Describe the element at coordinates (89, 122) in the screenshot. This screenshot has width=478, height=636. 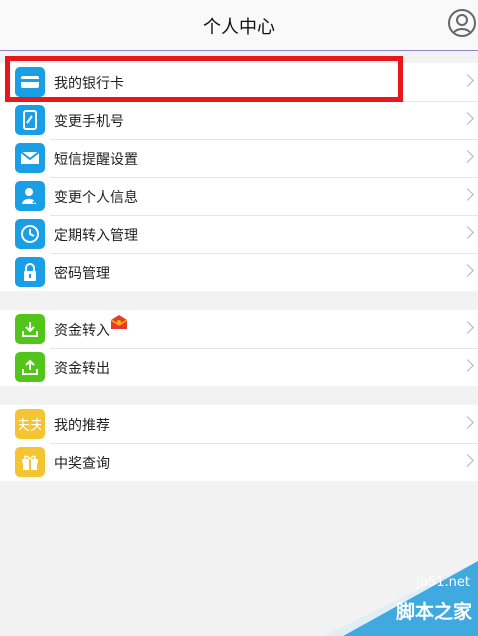
I see `menu-item-label: 变更手机号` at that location.